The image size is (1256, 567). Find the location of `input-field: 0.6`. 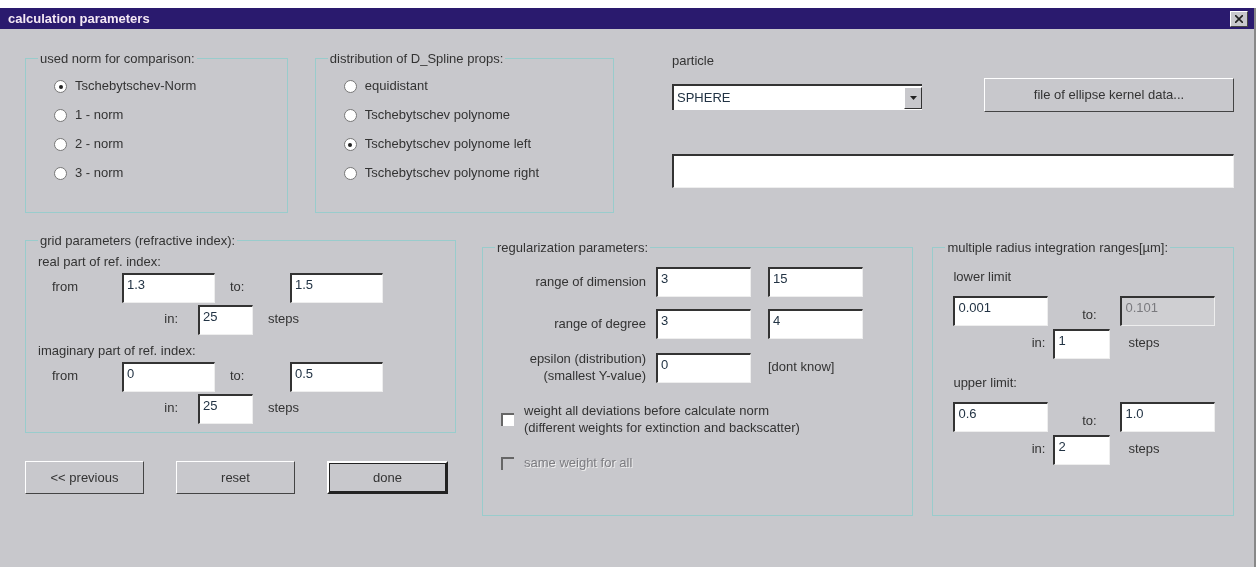

input-field: 0.6 is located at coordinates (1001, 416).